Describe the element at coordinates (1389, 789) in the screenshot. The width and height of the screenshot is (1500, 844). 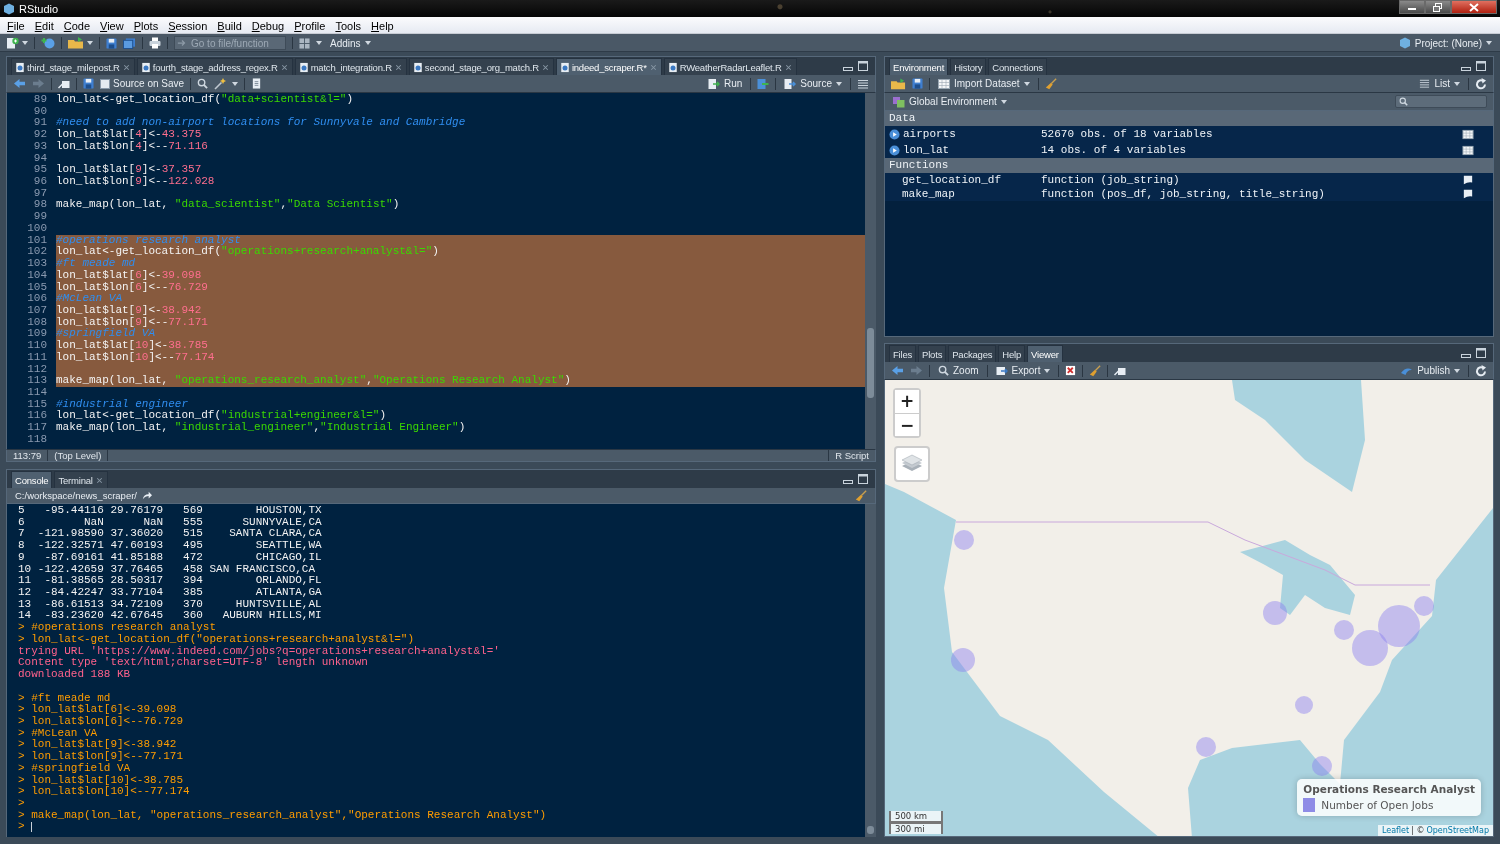
I see `legend-title: Operations Research Analyst` at that location.